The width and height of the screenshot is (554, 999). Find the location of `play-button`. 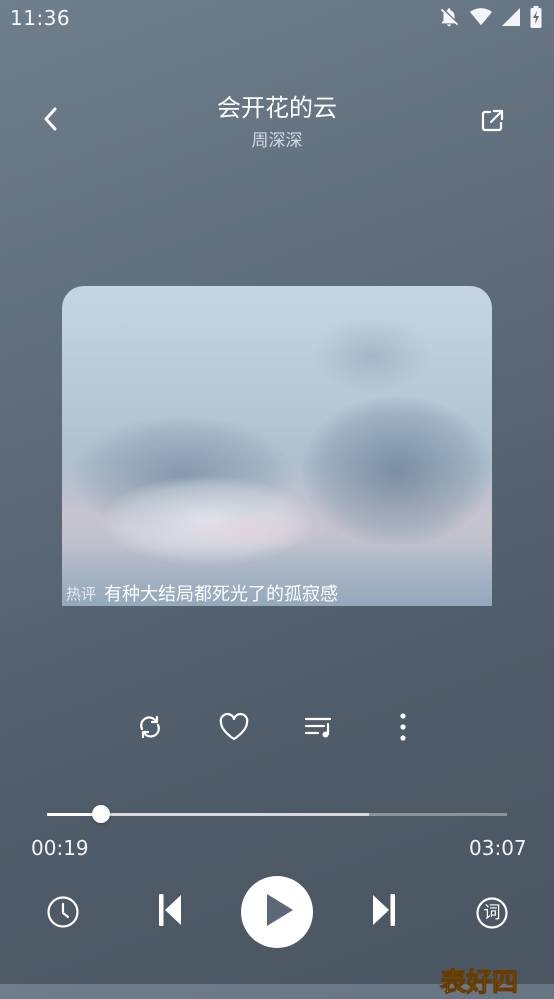

play-button is located at coordinates (277, 912).